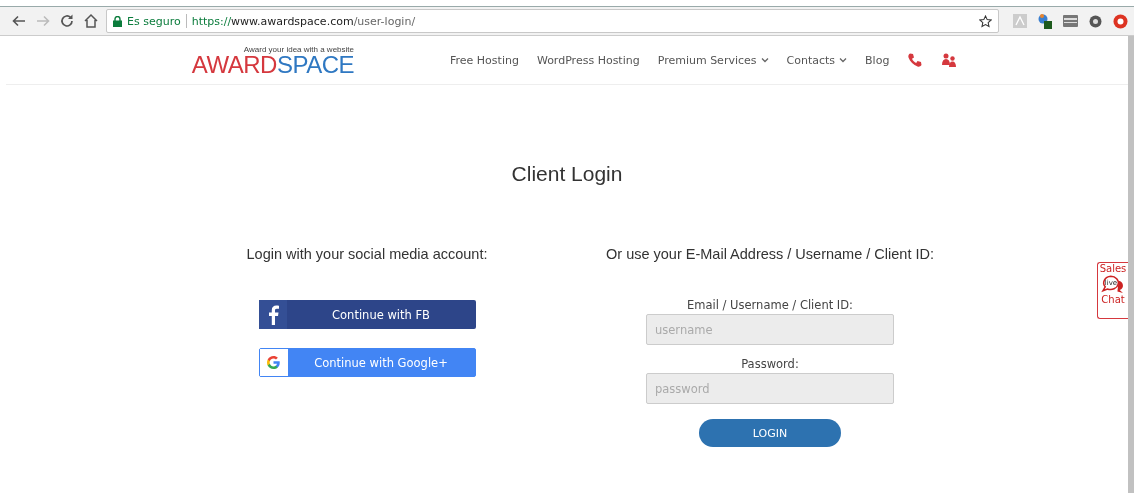 This screenshot has width=1134, height=493. I want to click on phone-icon, so click(915, 60).